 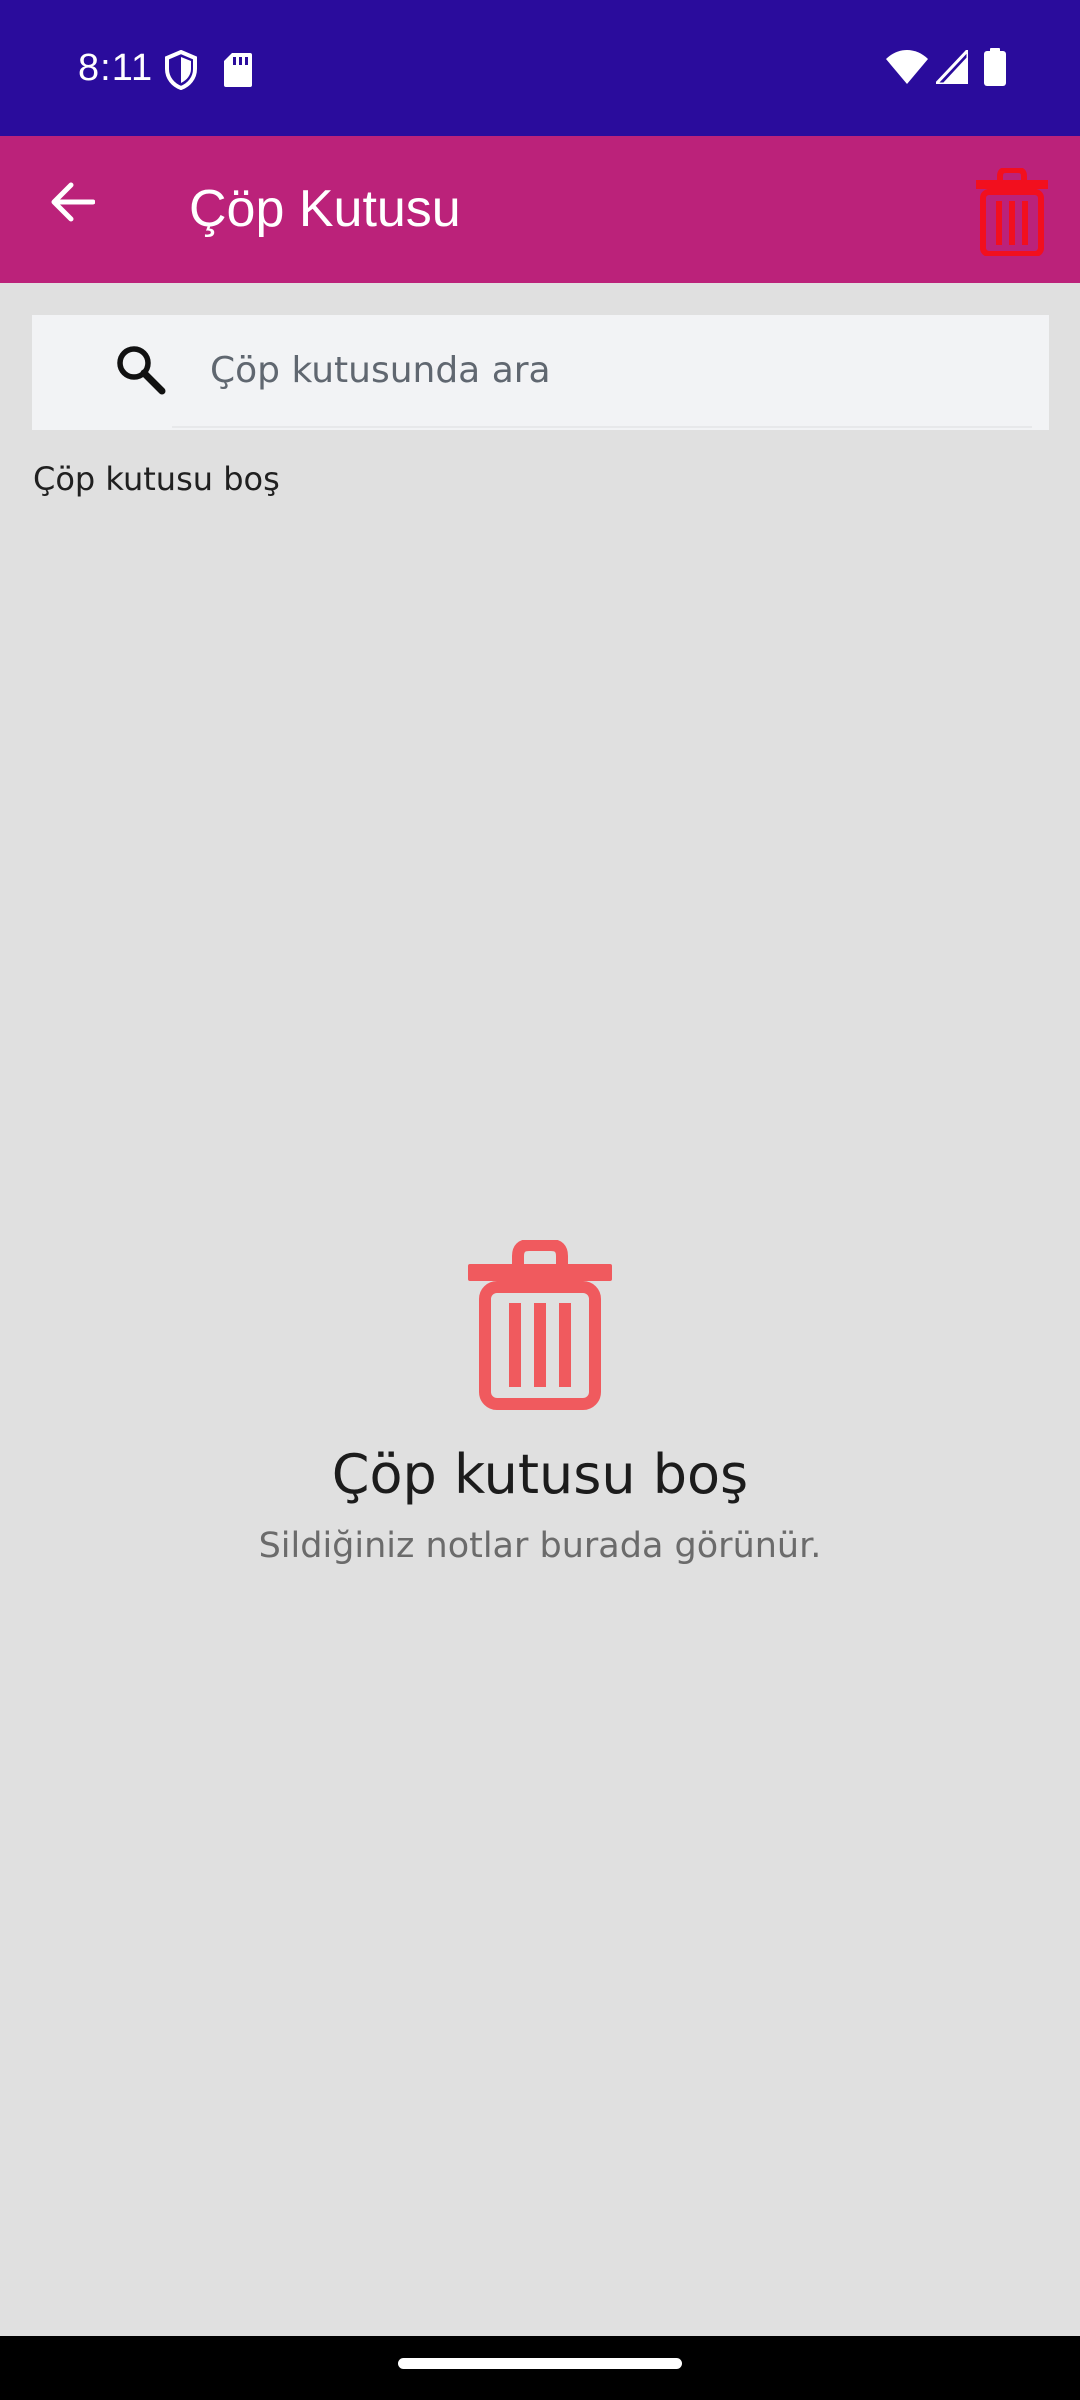 I want to click on search-input, so click(x=602, y=371).